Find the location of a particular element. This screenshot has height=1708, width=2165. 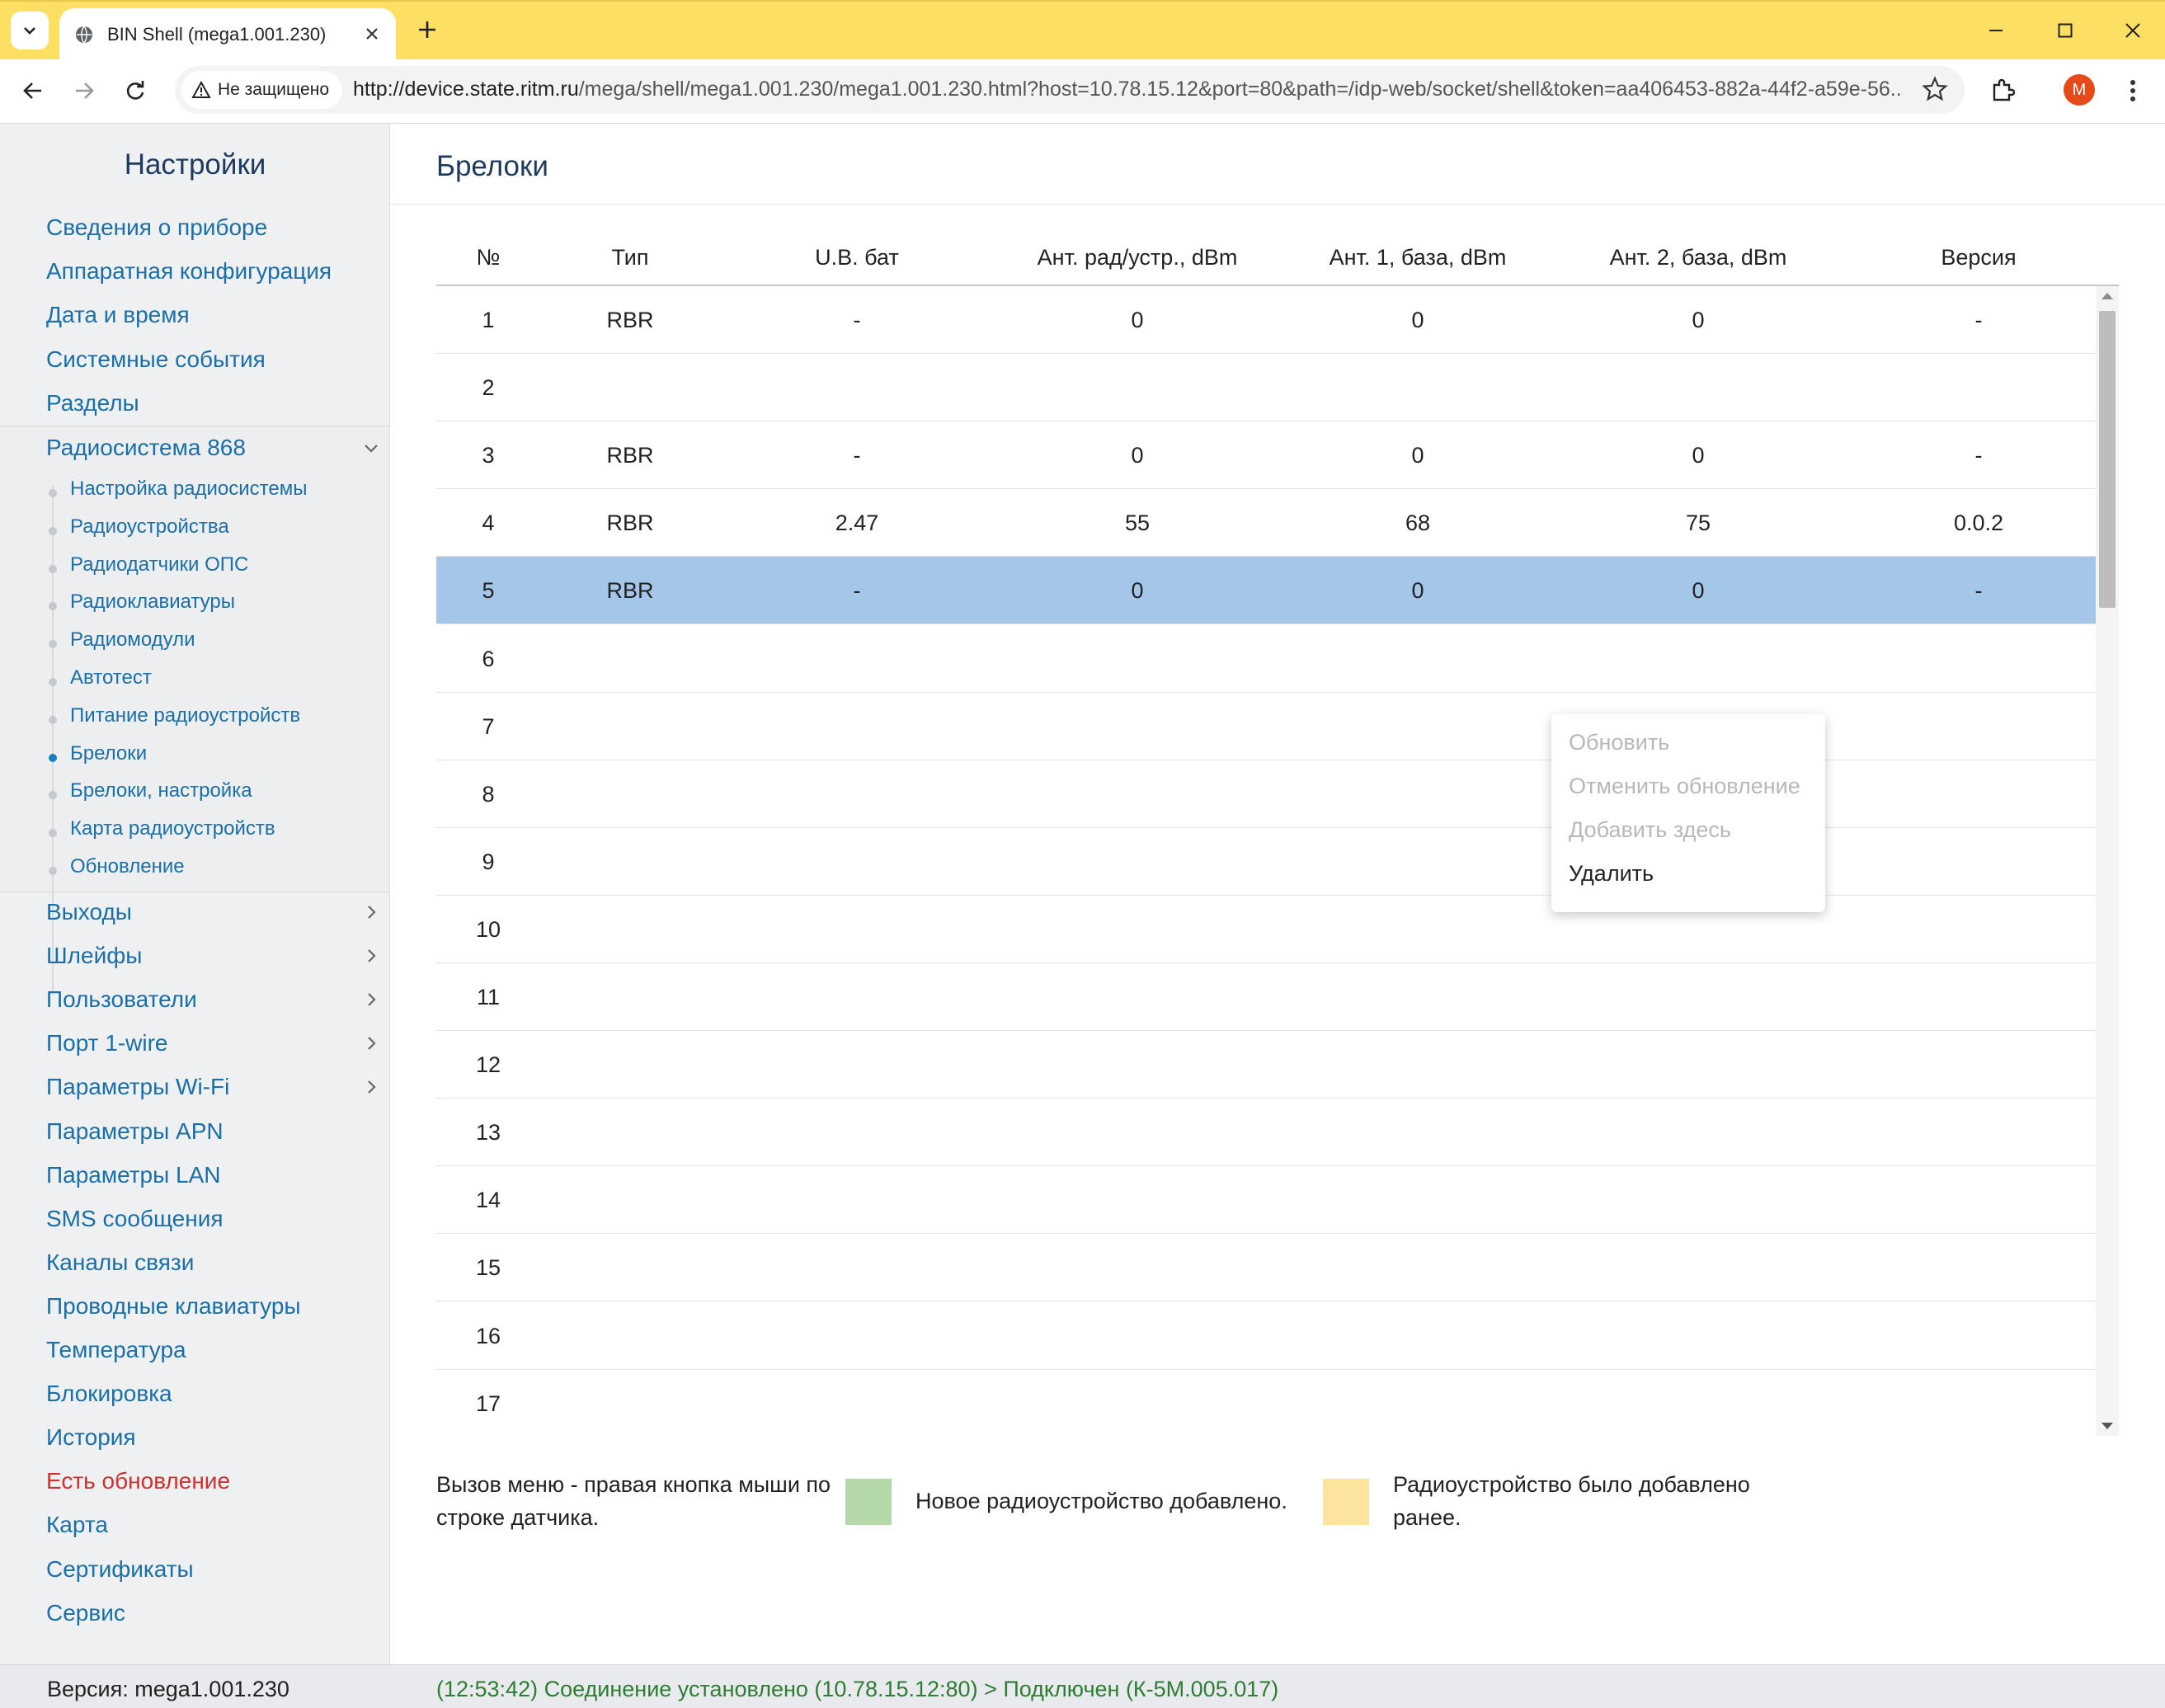

browser-tab: BIN Shell (mega1.001.230) is located at coordinates (227, 34).